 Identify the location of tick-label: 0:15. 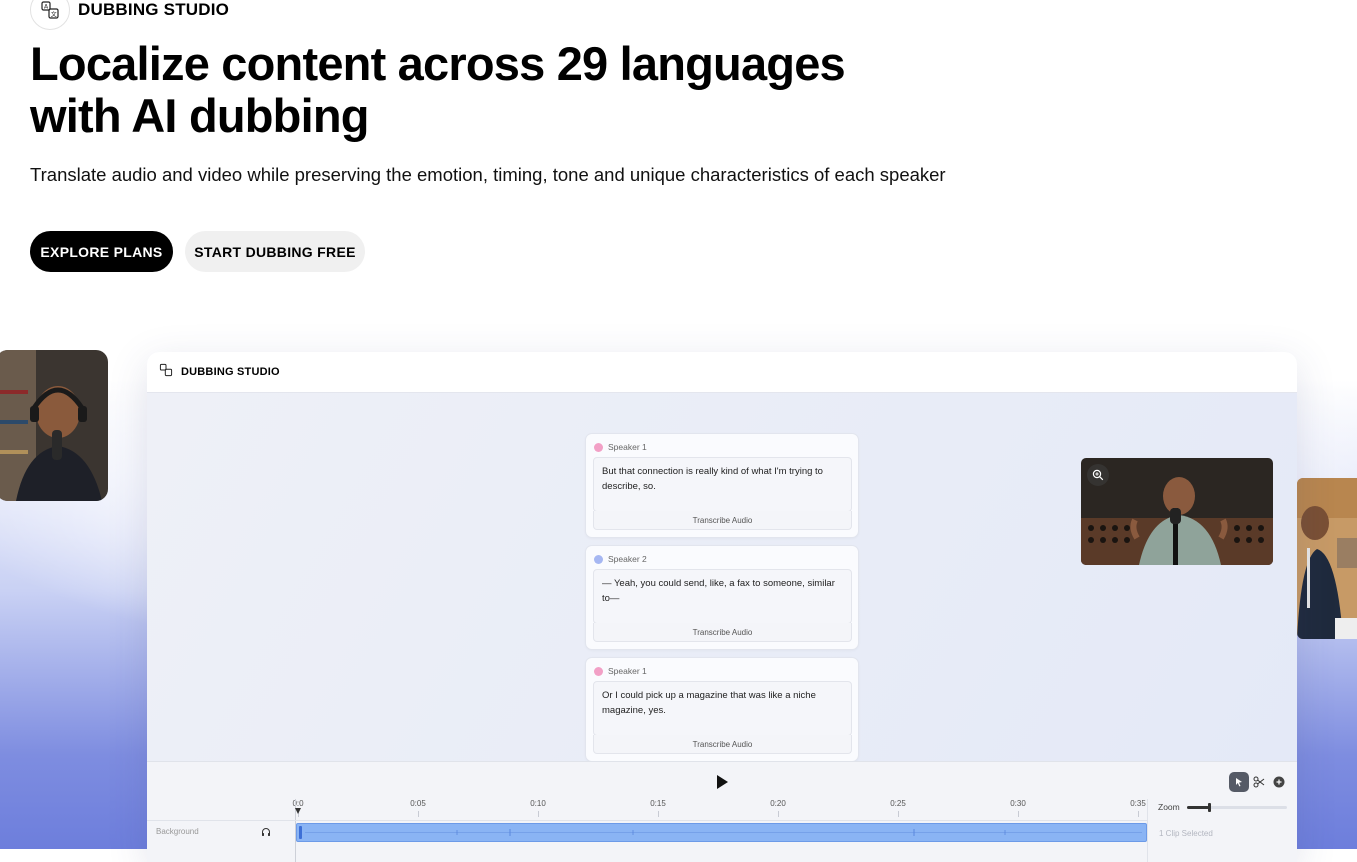
(658, 803).